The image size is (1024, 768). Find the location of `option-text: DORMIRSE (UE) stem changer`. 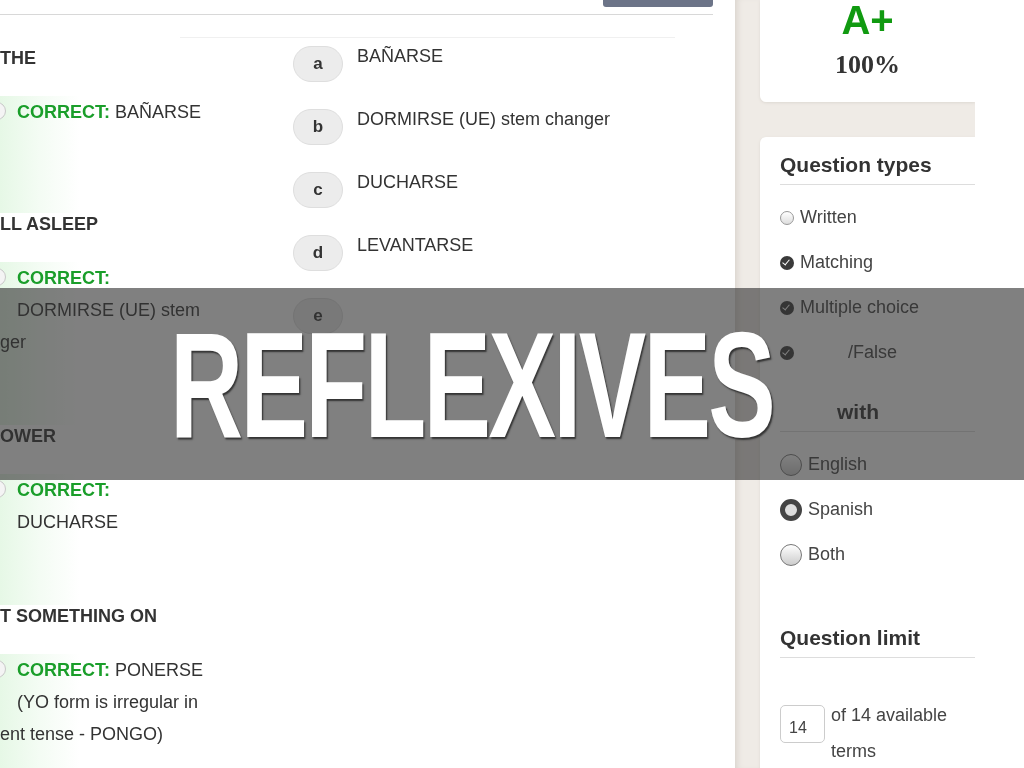

option-text: DORMIRSE (UE) stem changer is located at coordinates (484, 119).